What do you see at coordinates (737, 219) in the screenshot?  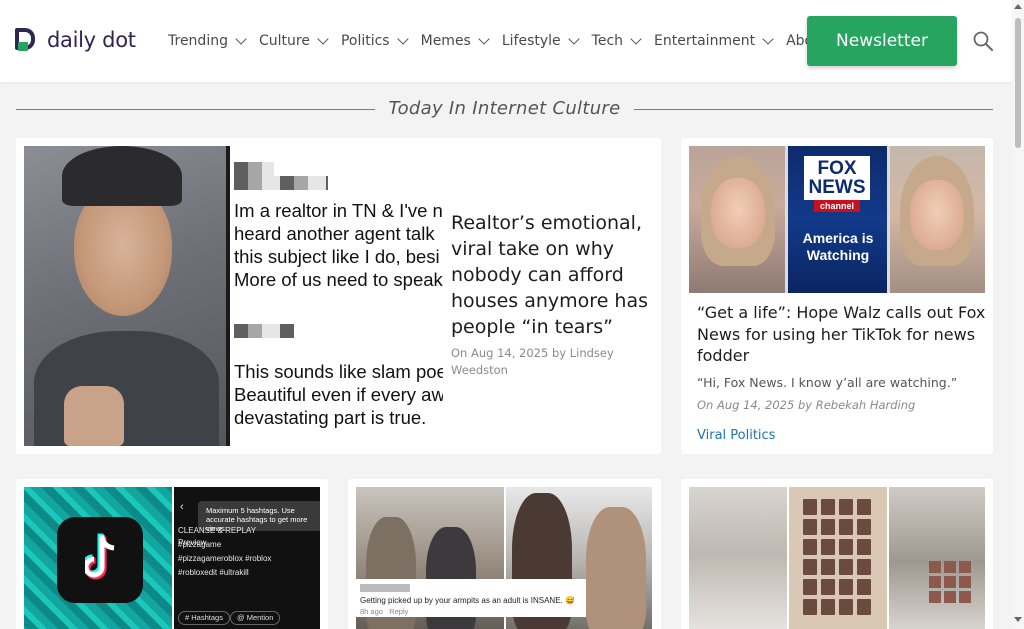 I see `hope-walz-photo-left` at bounding box center [737, 219].